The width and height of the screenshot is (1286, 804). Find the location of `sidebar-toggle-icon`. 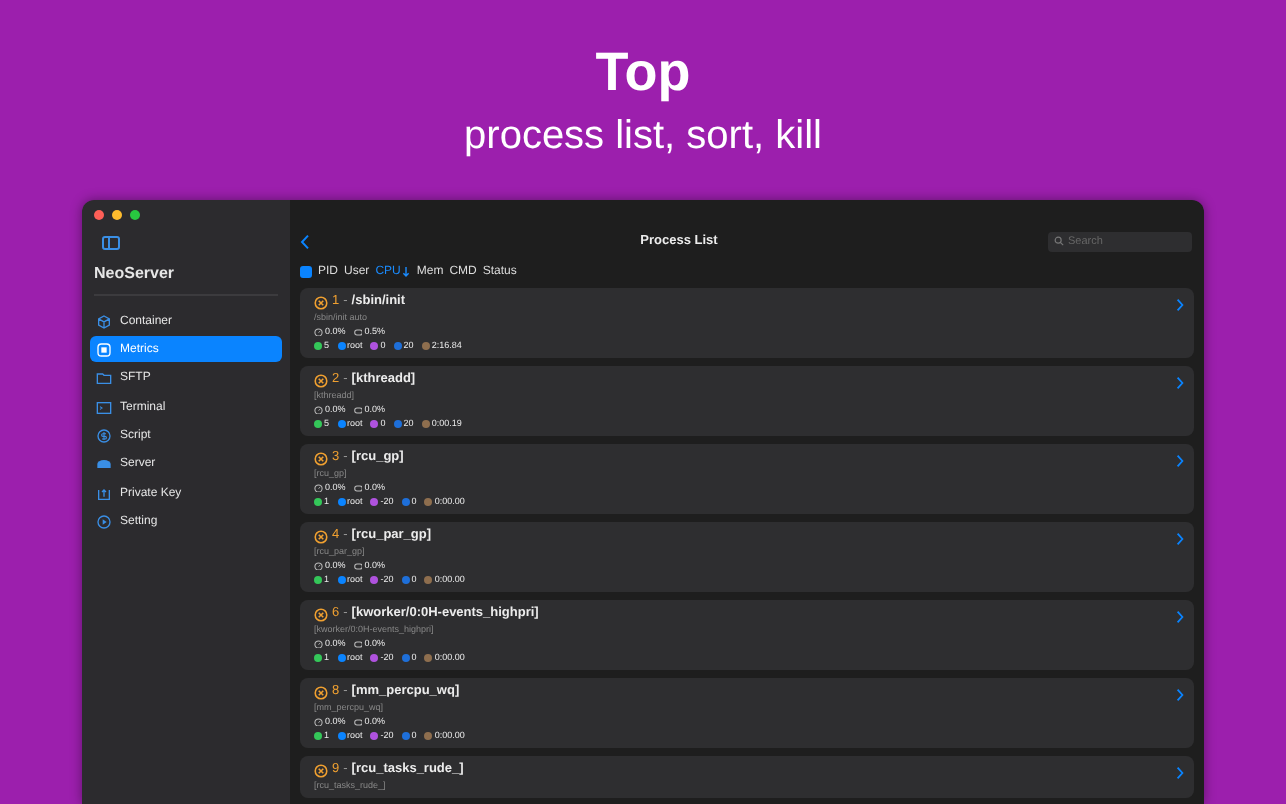

sidebar-toggle-icon is located at coordinates (111, 243).